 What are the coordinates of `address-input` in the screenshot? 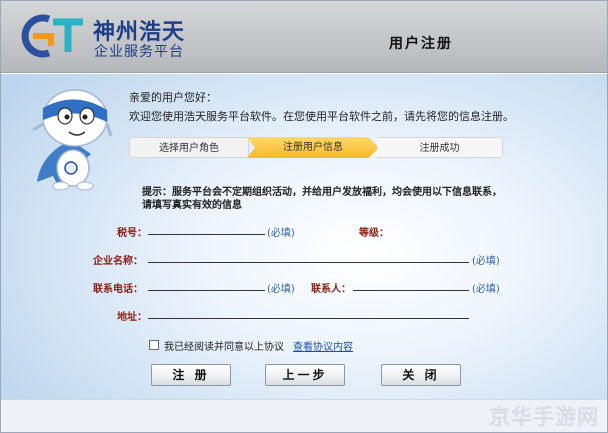 It's located at (308, 313).